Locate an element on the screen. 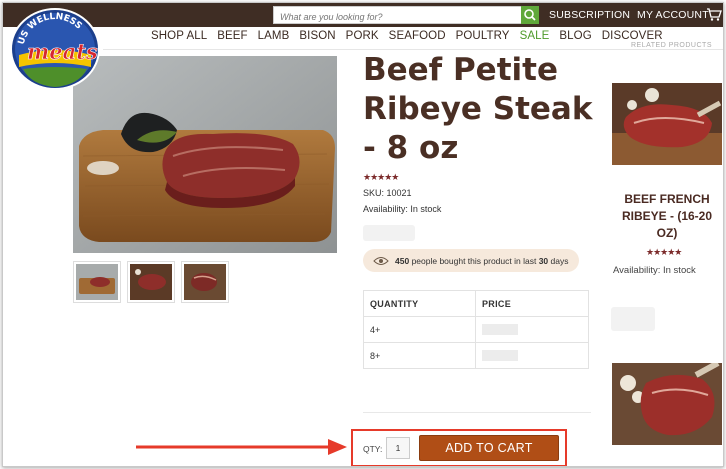  annotation-arrow-icon is located at coordinates (241, 447).